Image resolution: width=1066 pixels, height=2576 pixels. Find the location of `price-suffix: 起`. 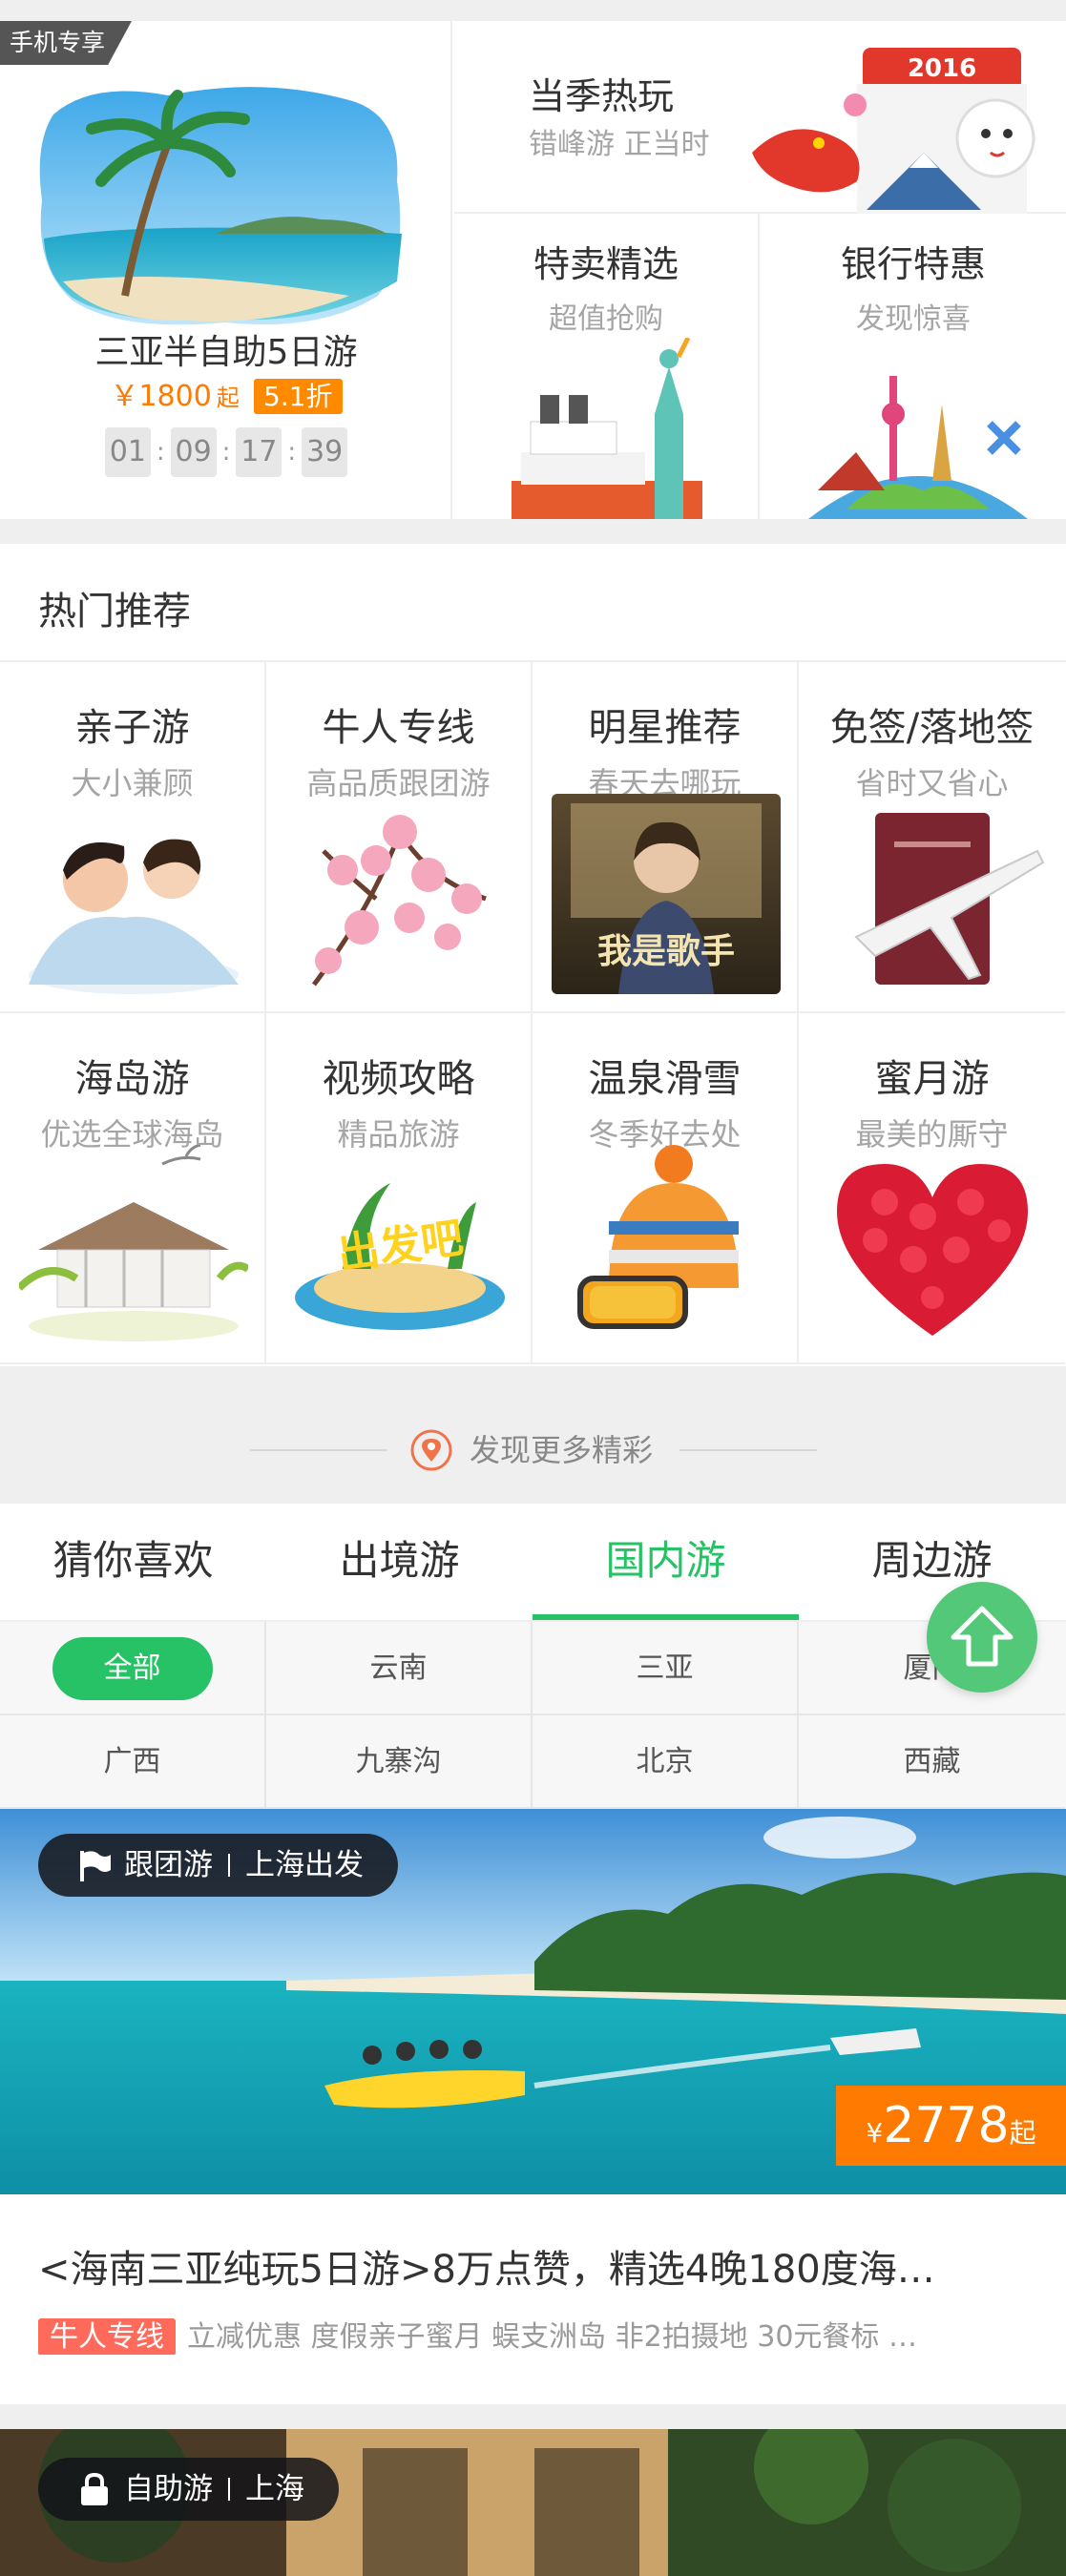

price-suffix: 起 is located at coordinates (1022, 2133).